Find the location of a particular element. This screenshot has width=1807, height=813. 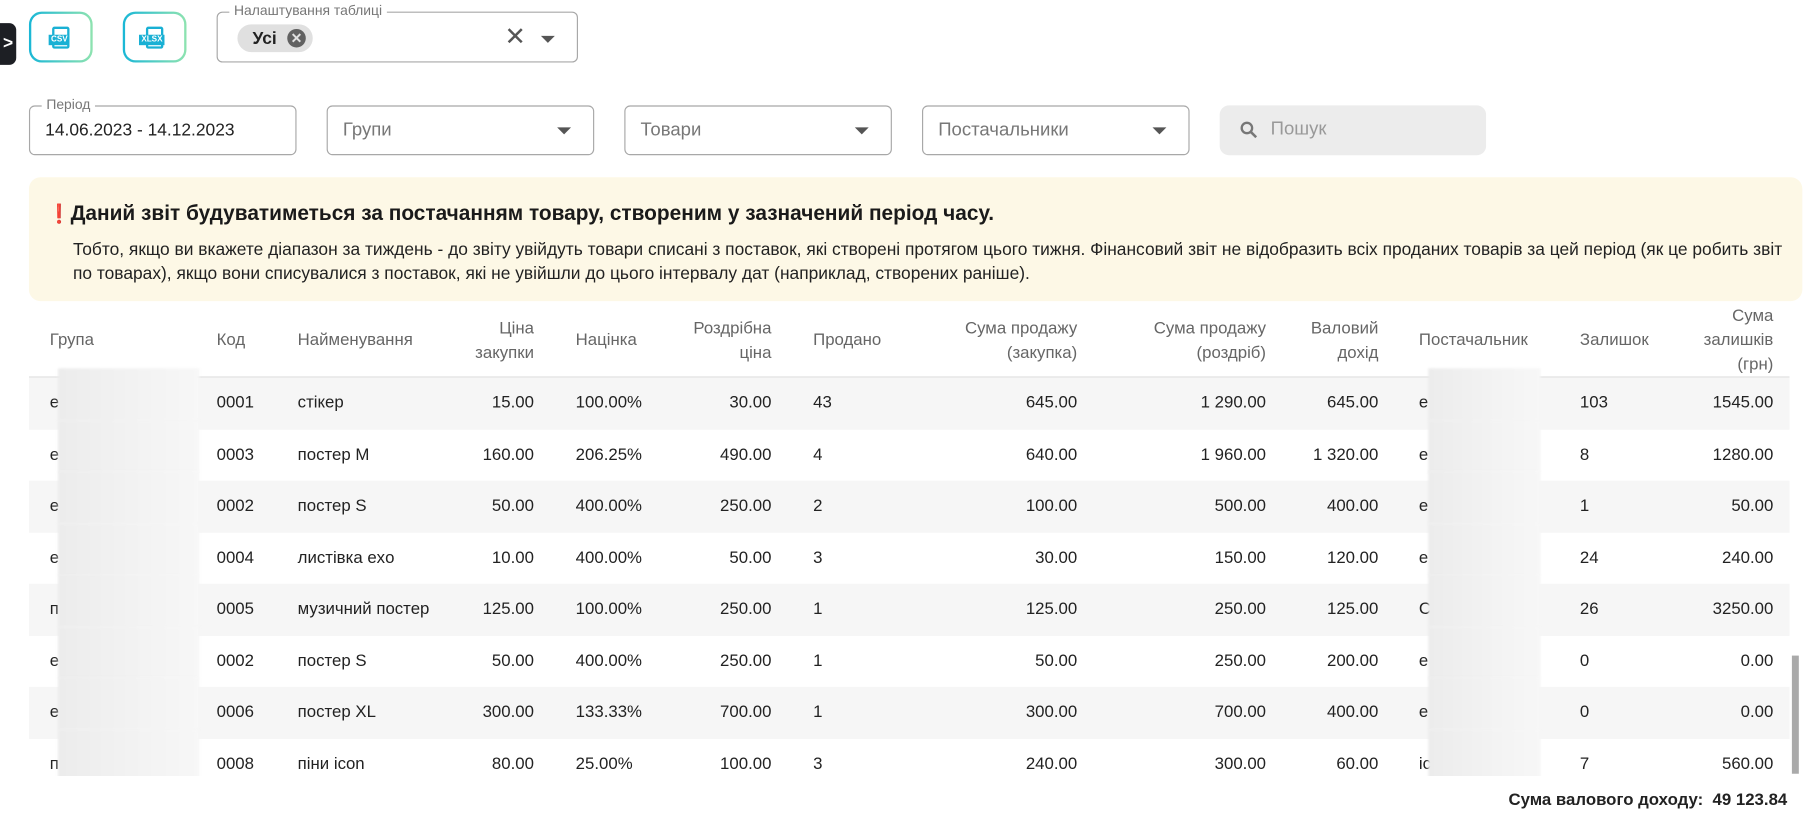

cell-code: 0002 is located at coordinates (235, 506).